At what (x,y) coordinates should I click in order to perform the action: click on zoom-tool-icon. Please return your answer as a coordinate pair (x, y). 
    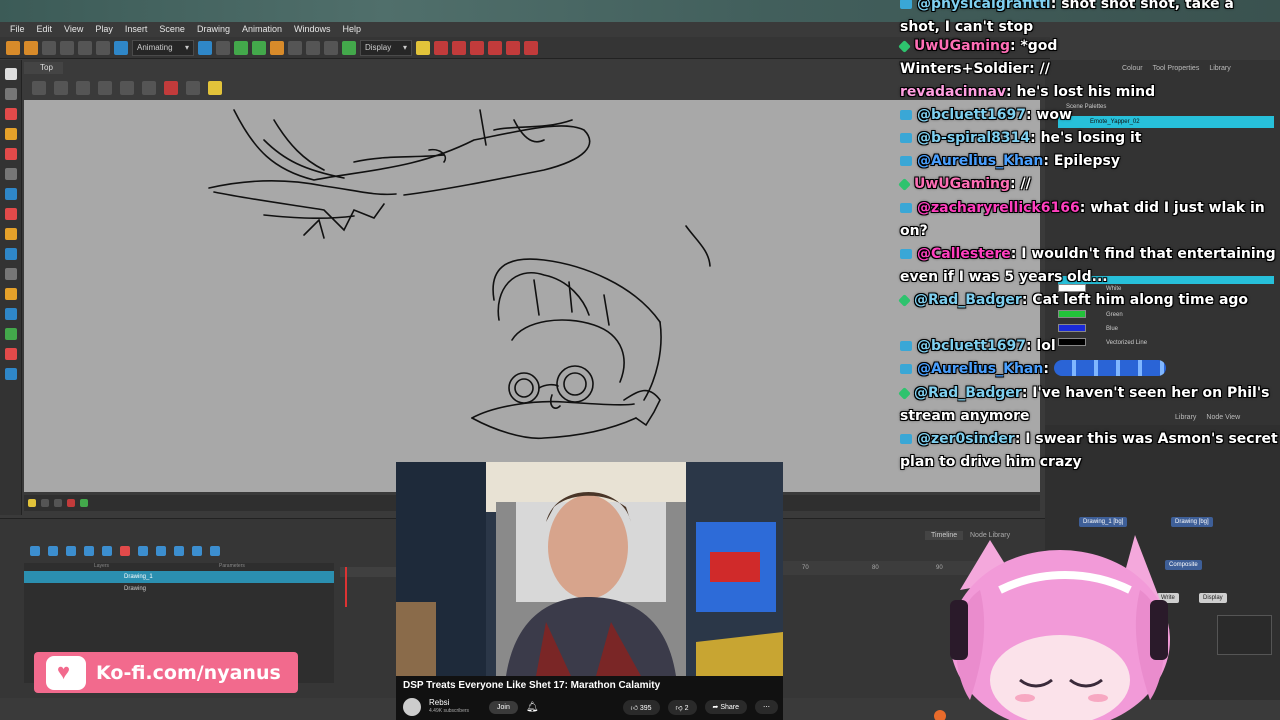
    Looking at the image, I should click on (11, 294).